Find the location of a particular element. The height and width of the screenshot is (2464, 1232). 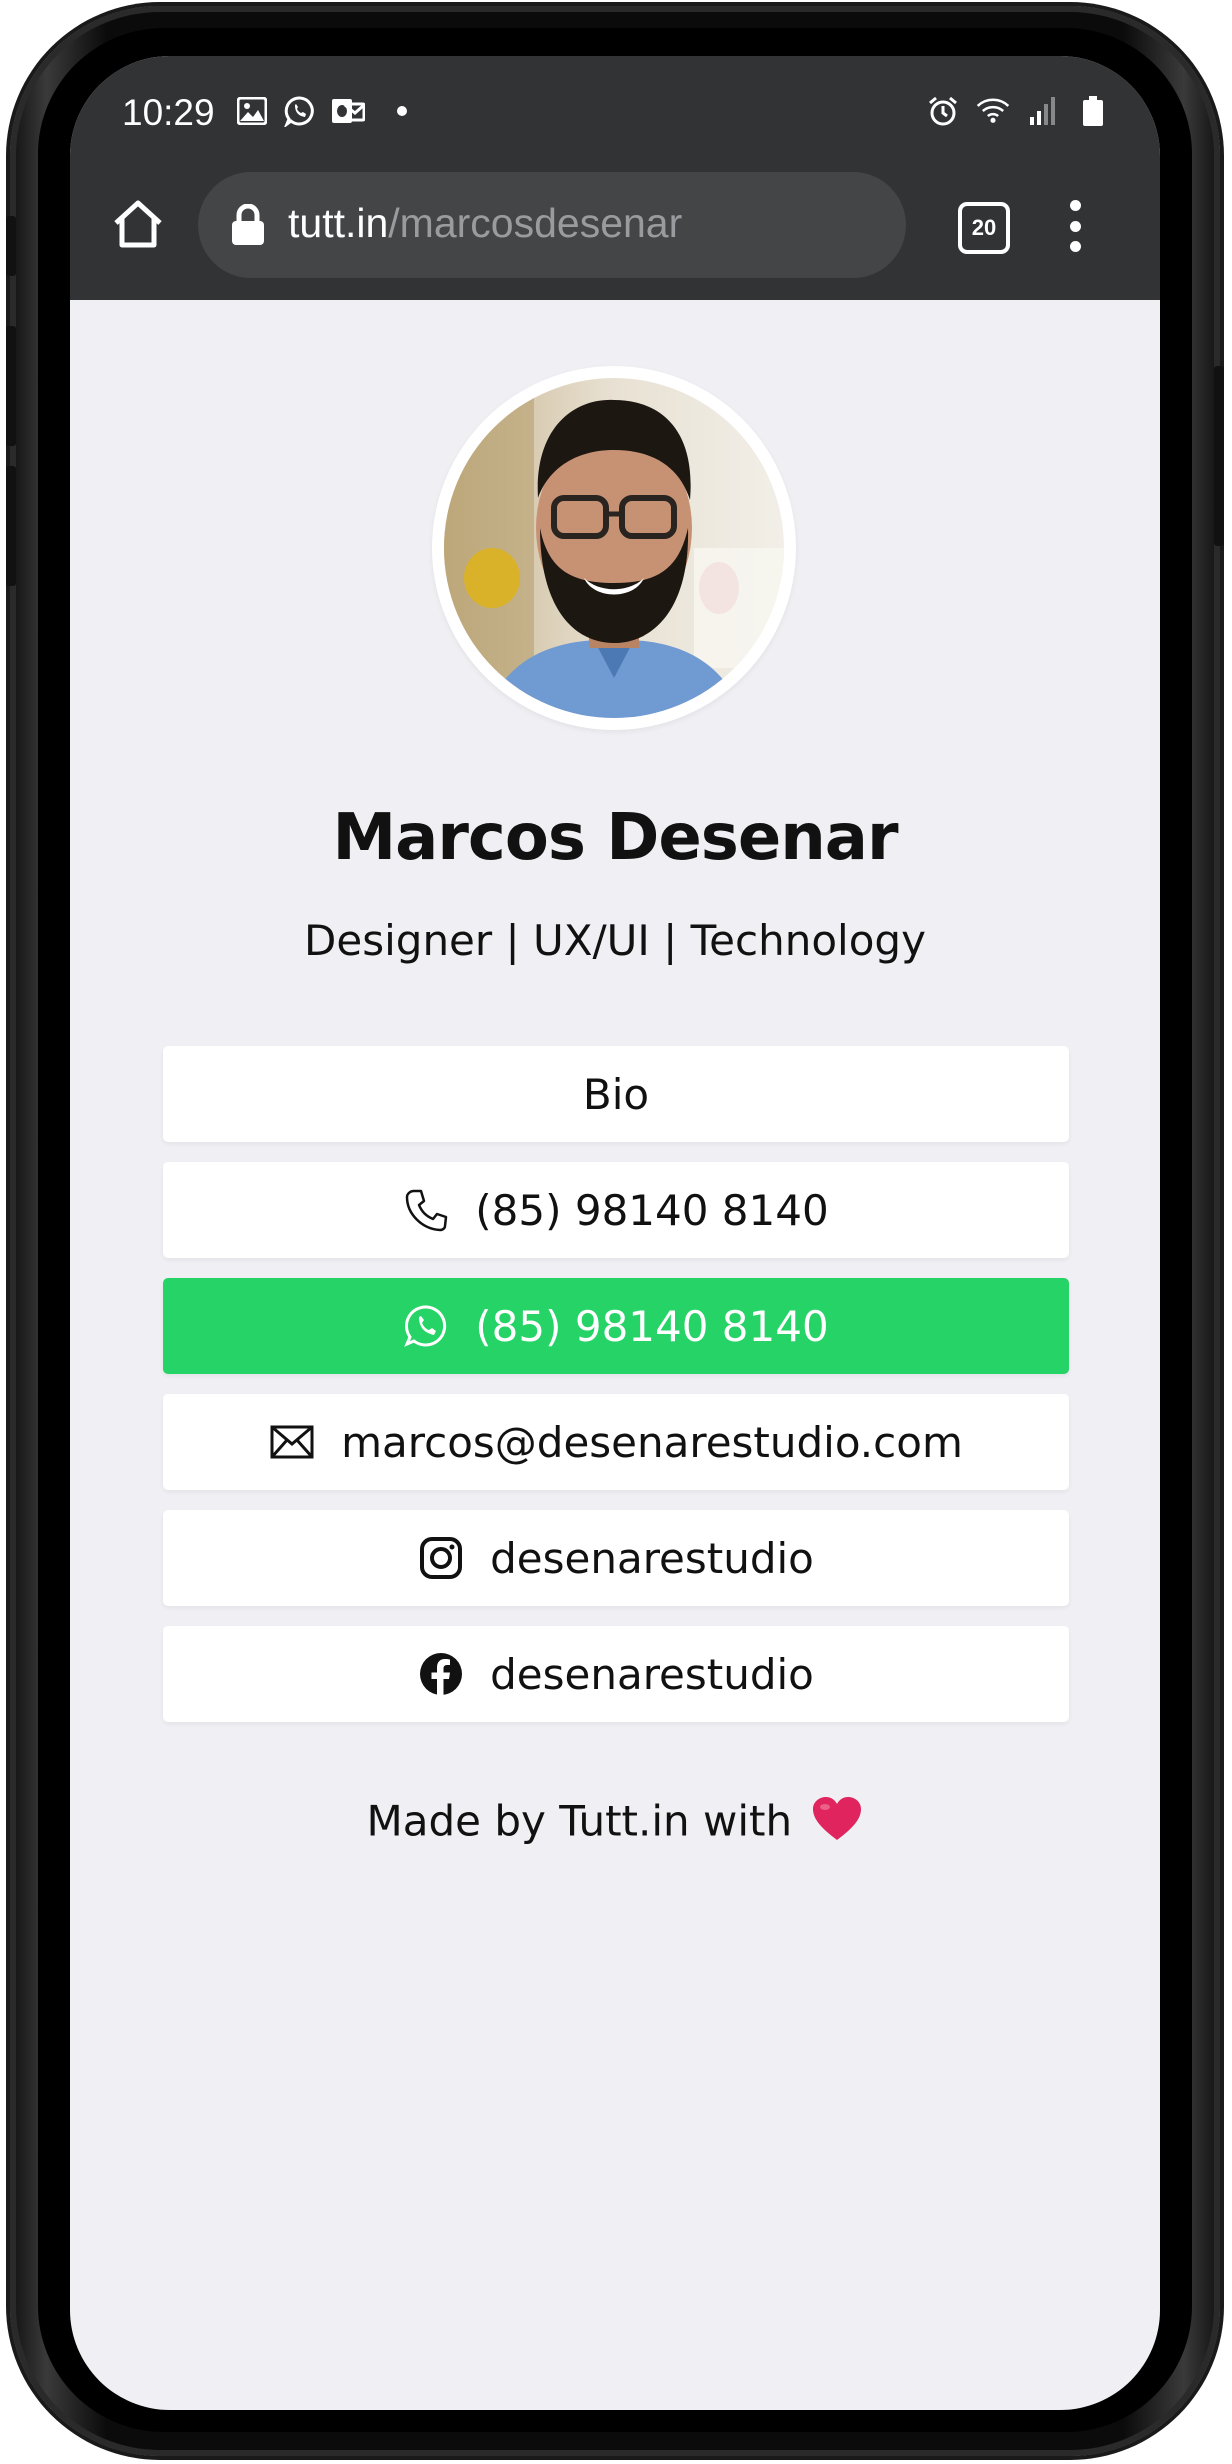

email-link-label: marcos@desenarestudio.com is located at coordinates (652, 1442).